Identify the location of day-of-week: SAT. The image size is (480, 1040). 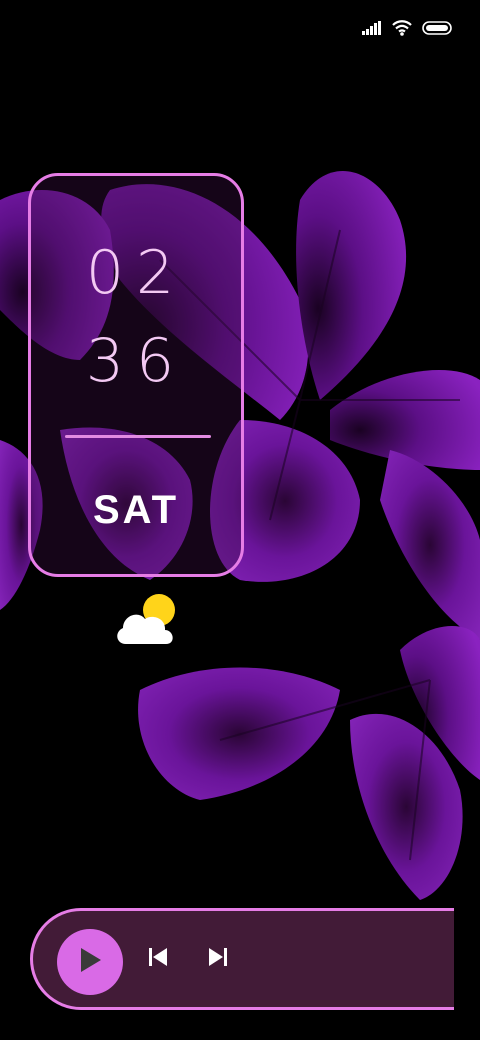
(136, 510).